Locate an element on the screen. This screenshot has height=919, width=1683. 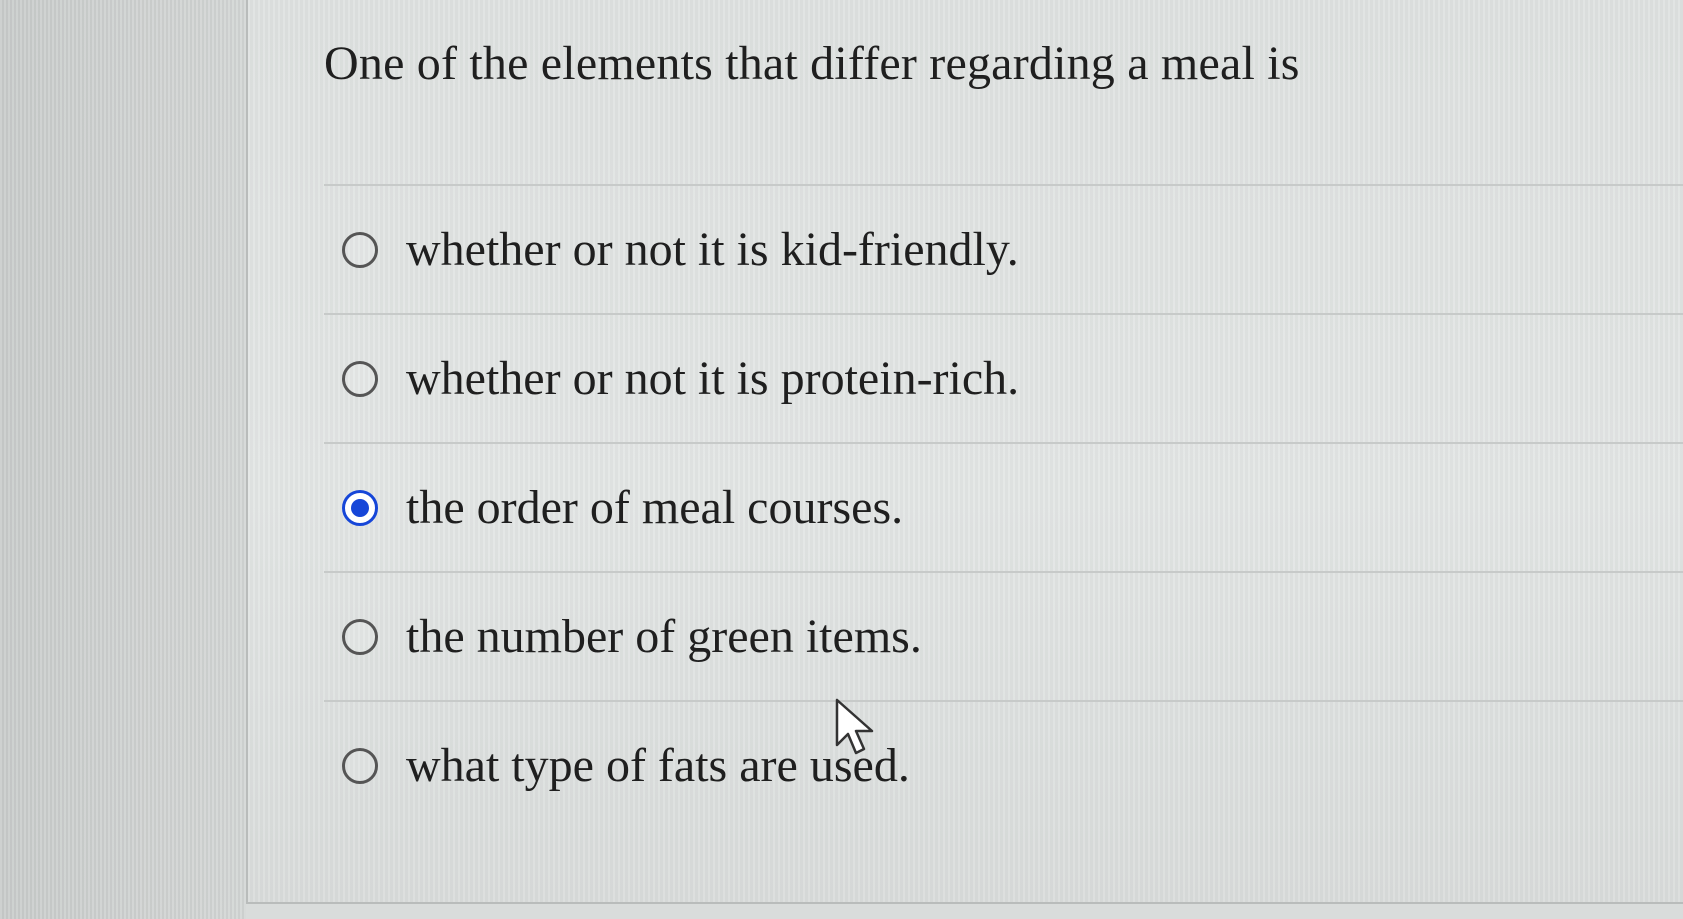
answer-option-label: whether or not it is kid-friendly. is located at coordinates (712, 249).